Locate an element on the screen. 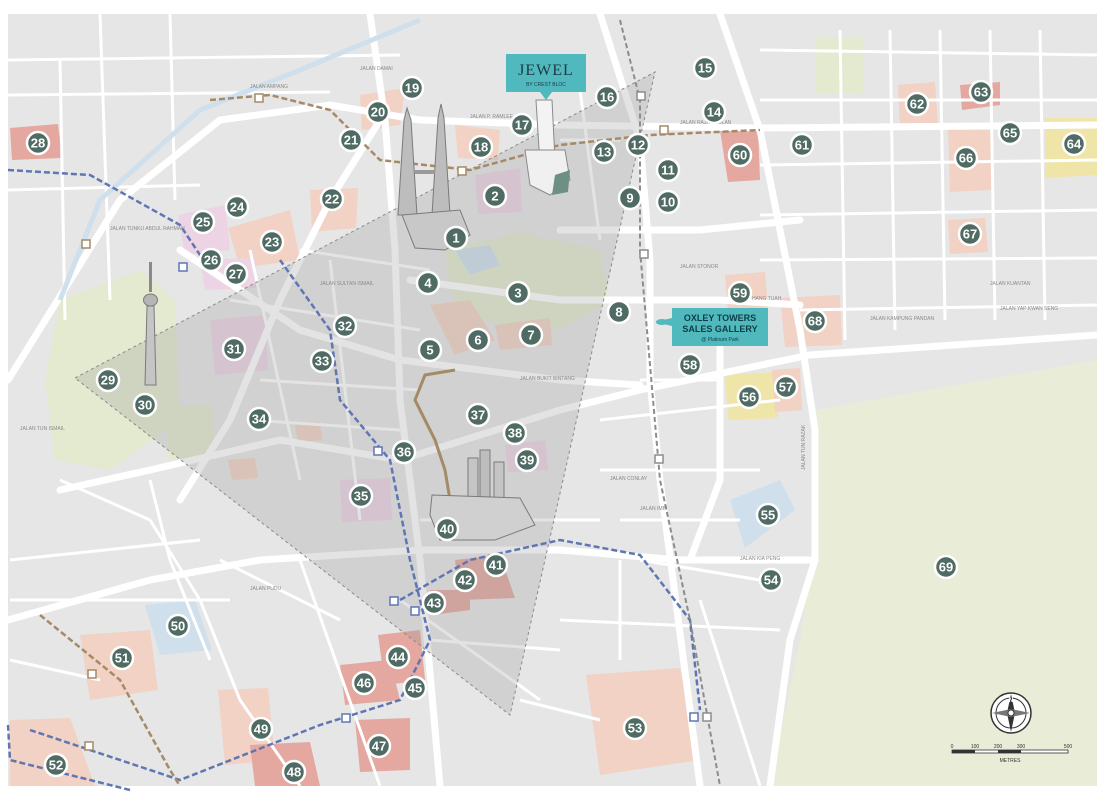 The image size is (1116, 797). marker-57: 57 is located at coordinates (786, 387).